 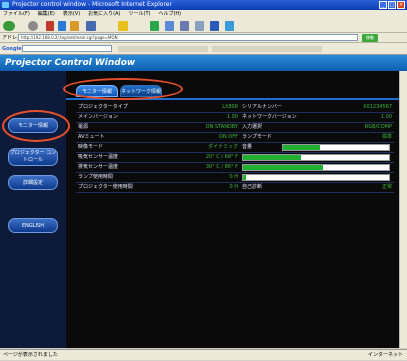 What do you see at coordinates (91, 147) in the screenshot?
I see `row-label: 映像モード` at bounding box center [91, 147].